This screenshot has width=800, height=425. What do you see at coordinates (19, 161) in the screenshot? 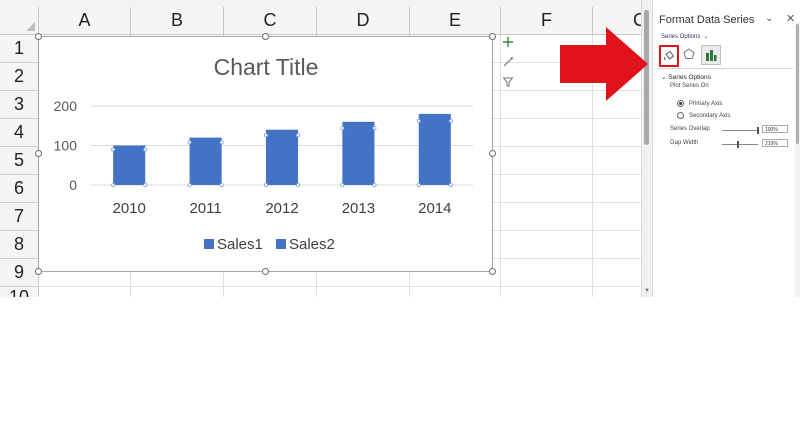
I see `row-header-5: 5` at bounding box center [19, 161].